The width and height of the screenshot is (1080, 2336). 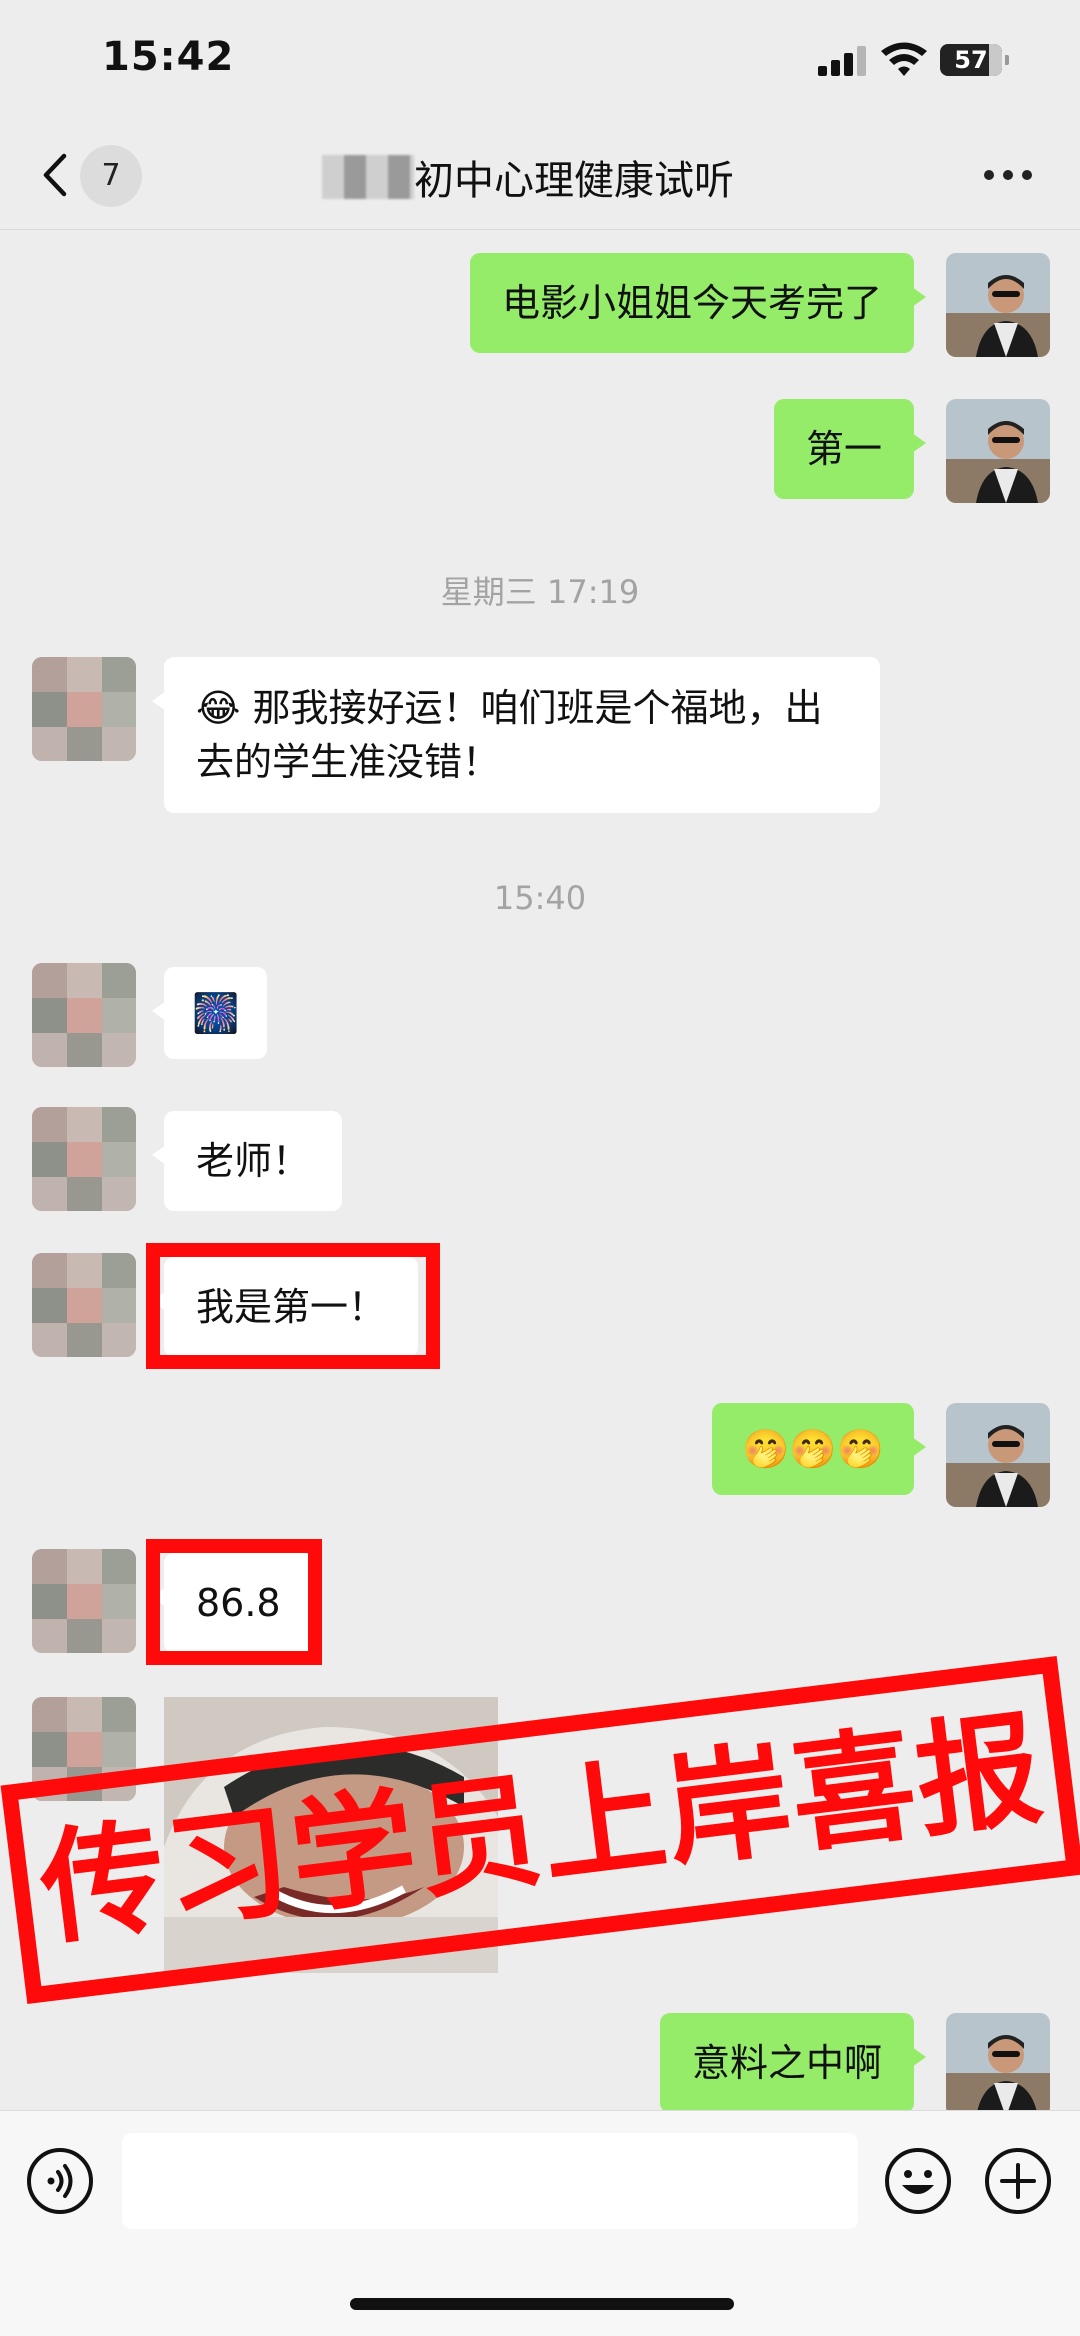 What do you see at coordinates (574, 181) in the screenshot?
I see `chat-title: 初中心理健康试听` at bounding box center [574, 181].